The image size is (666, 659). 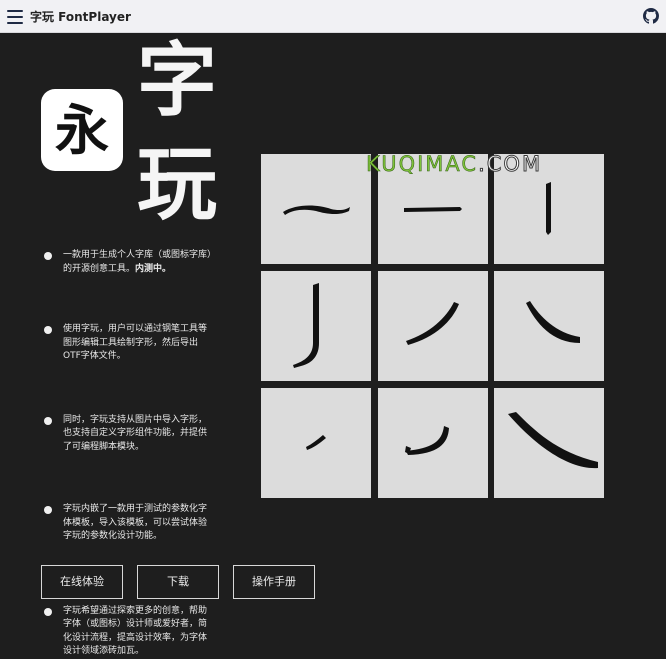 I want to click on stroke-tile-horizontal-wave, so click(x=316, y=209).